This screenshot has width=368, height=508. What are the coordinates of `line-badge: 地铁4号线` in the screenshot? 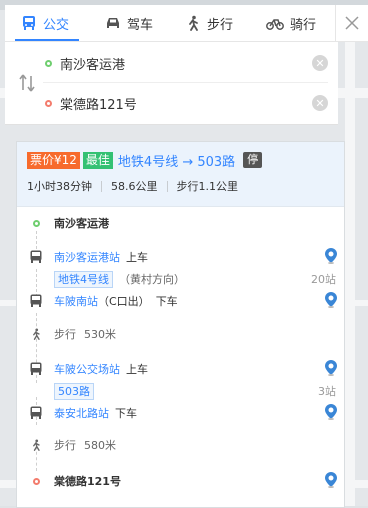 It's located at (83, 279).